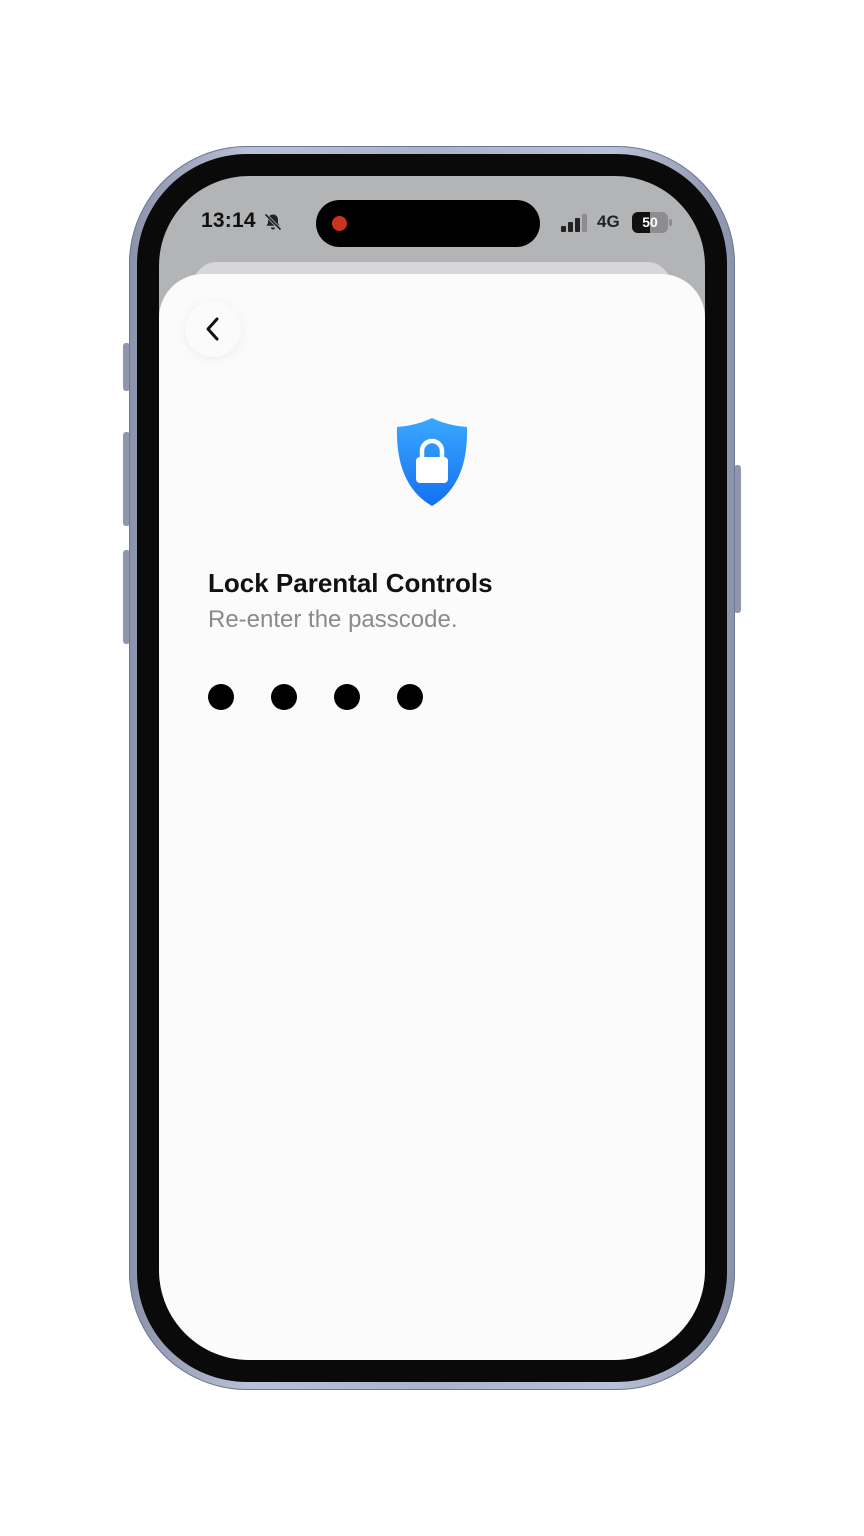 This screenshot has width=864, height=1536. Describe the element at coordinates (428, 223) in the screenshot. I see `dynamic-island` at that location.